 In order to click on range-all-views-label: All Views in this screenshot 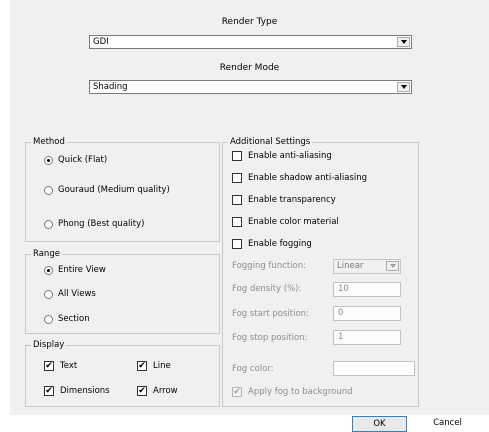, I will do `click(77, 294)`.